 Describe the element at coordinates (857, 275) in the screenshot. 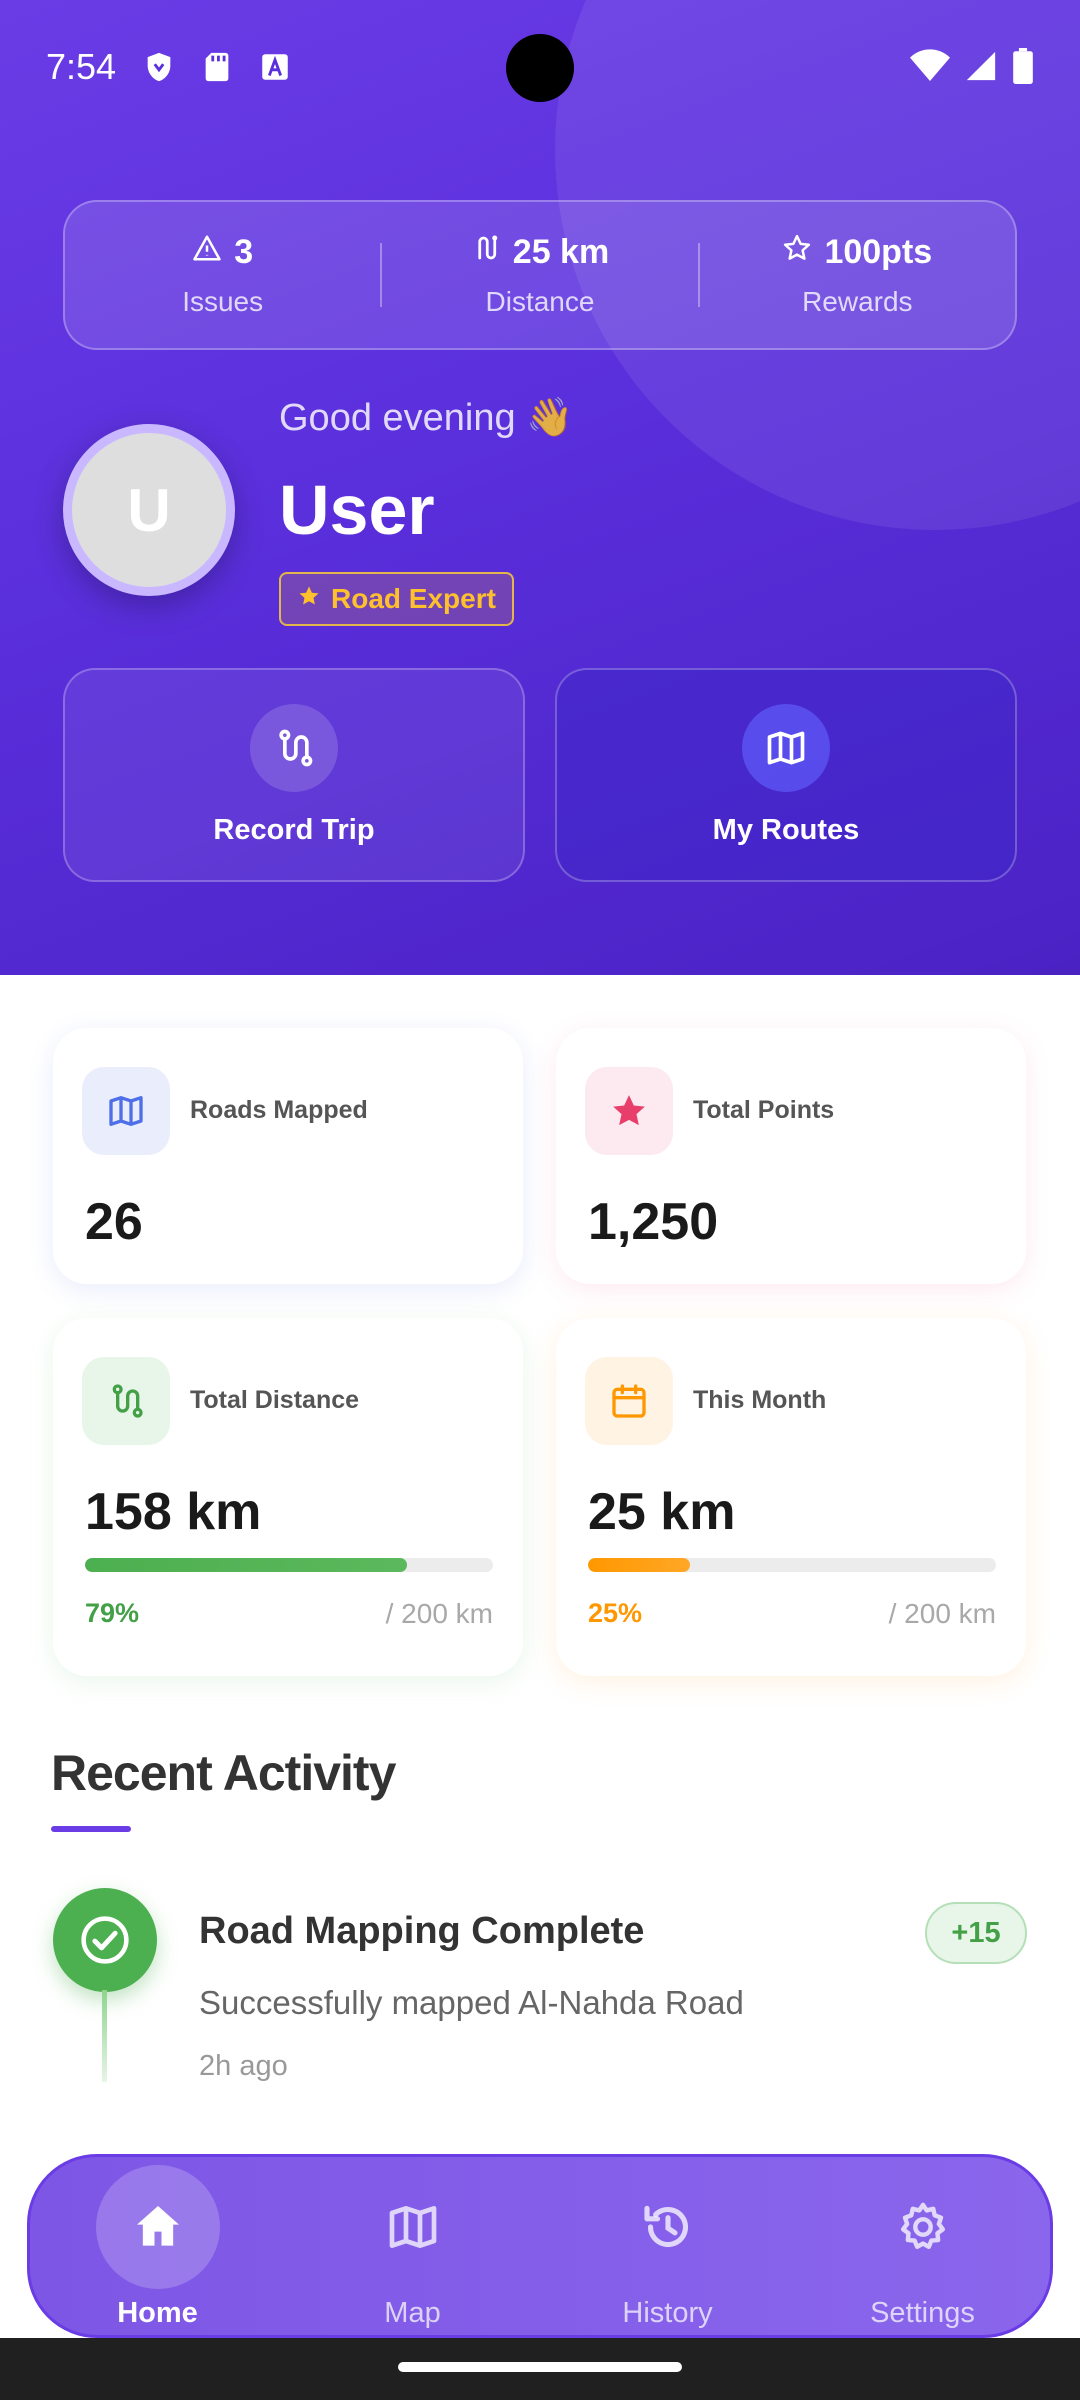

I see `stat-rewards: 100pts Rewards` at that location.